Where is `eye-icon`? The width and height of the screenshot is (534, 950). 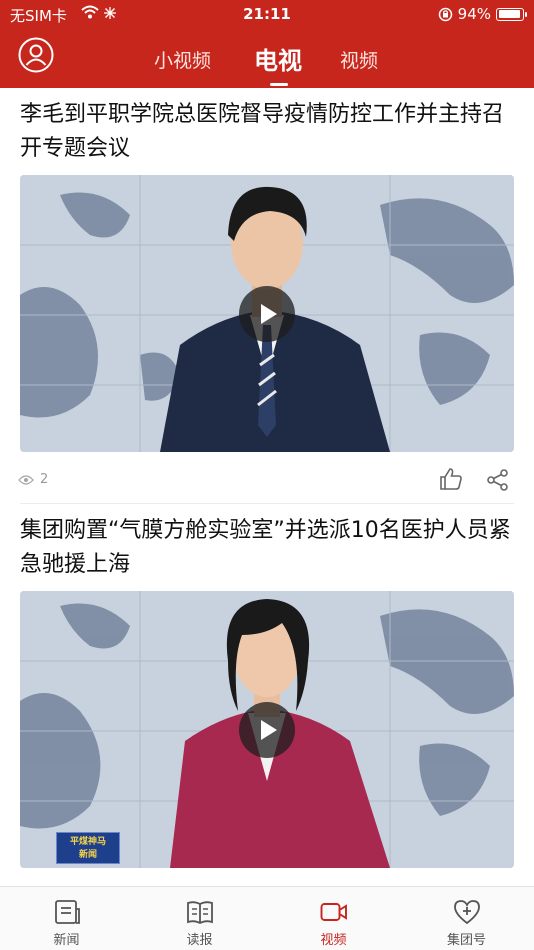
eye-icon is located at coordinates (26, 479).